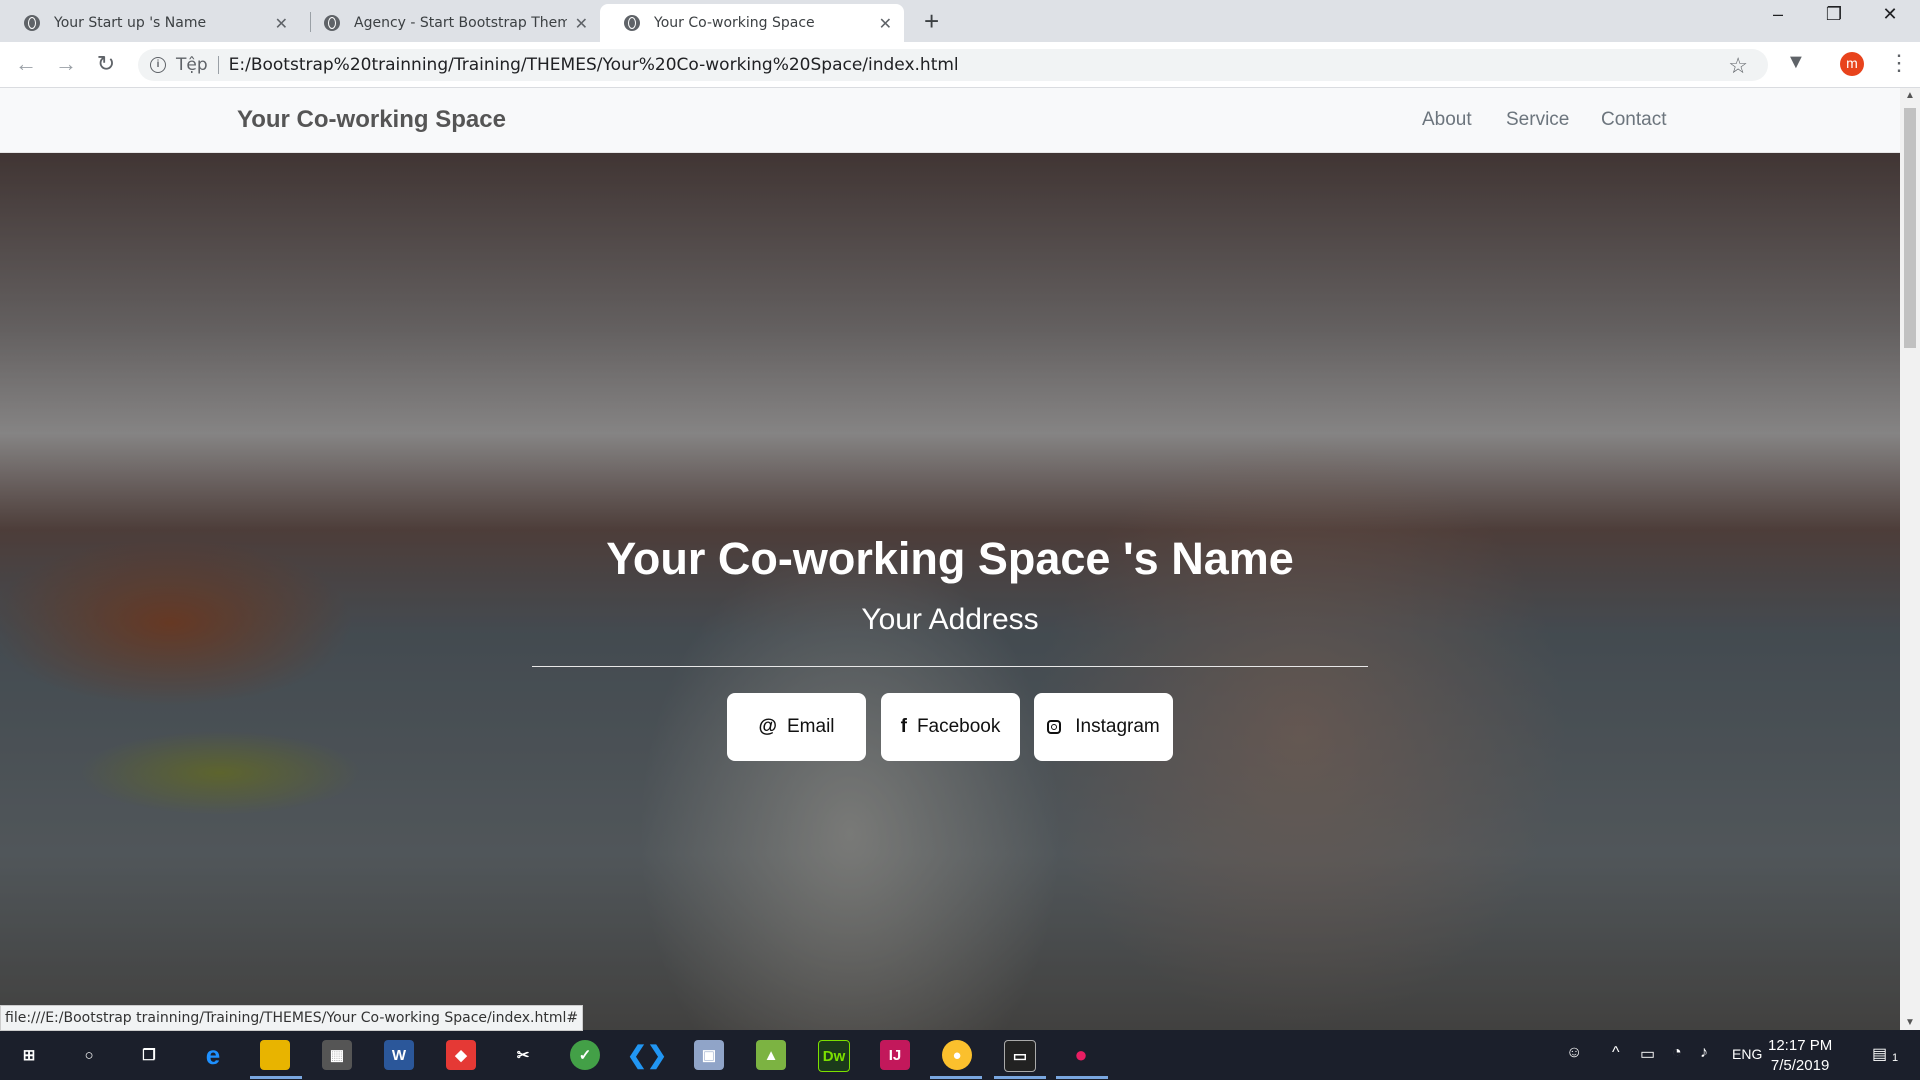 This screenshot has width=1920, height=1080. What do you see at coordinates (1834, 14) in the screenshot?
I see `restore-icon: ❐` at bounding box center [1834, 14].